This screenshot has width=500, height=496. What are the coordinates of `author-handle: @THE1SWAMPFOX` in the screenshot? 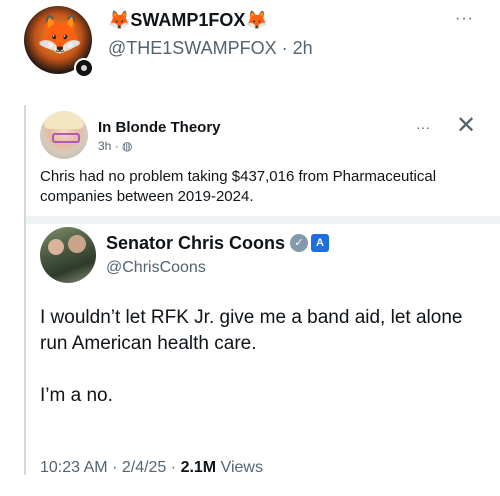 It's located at (192, 48).